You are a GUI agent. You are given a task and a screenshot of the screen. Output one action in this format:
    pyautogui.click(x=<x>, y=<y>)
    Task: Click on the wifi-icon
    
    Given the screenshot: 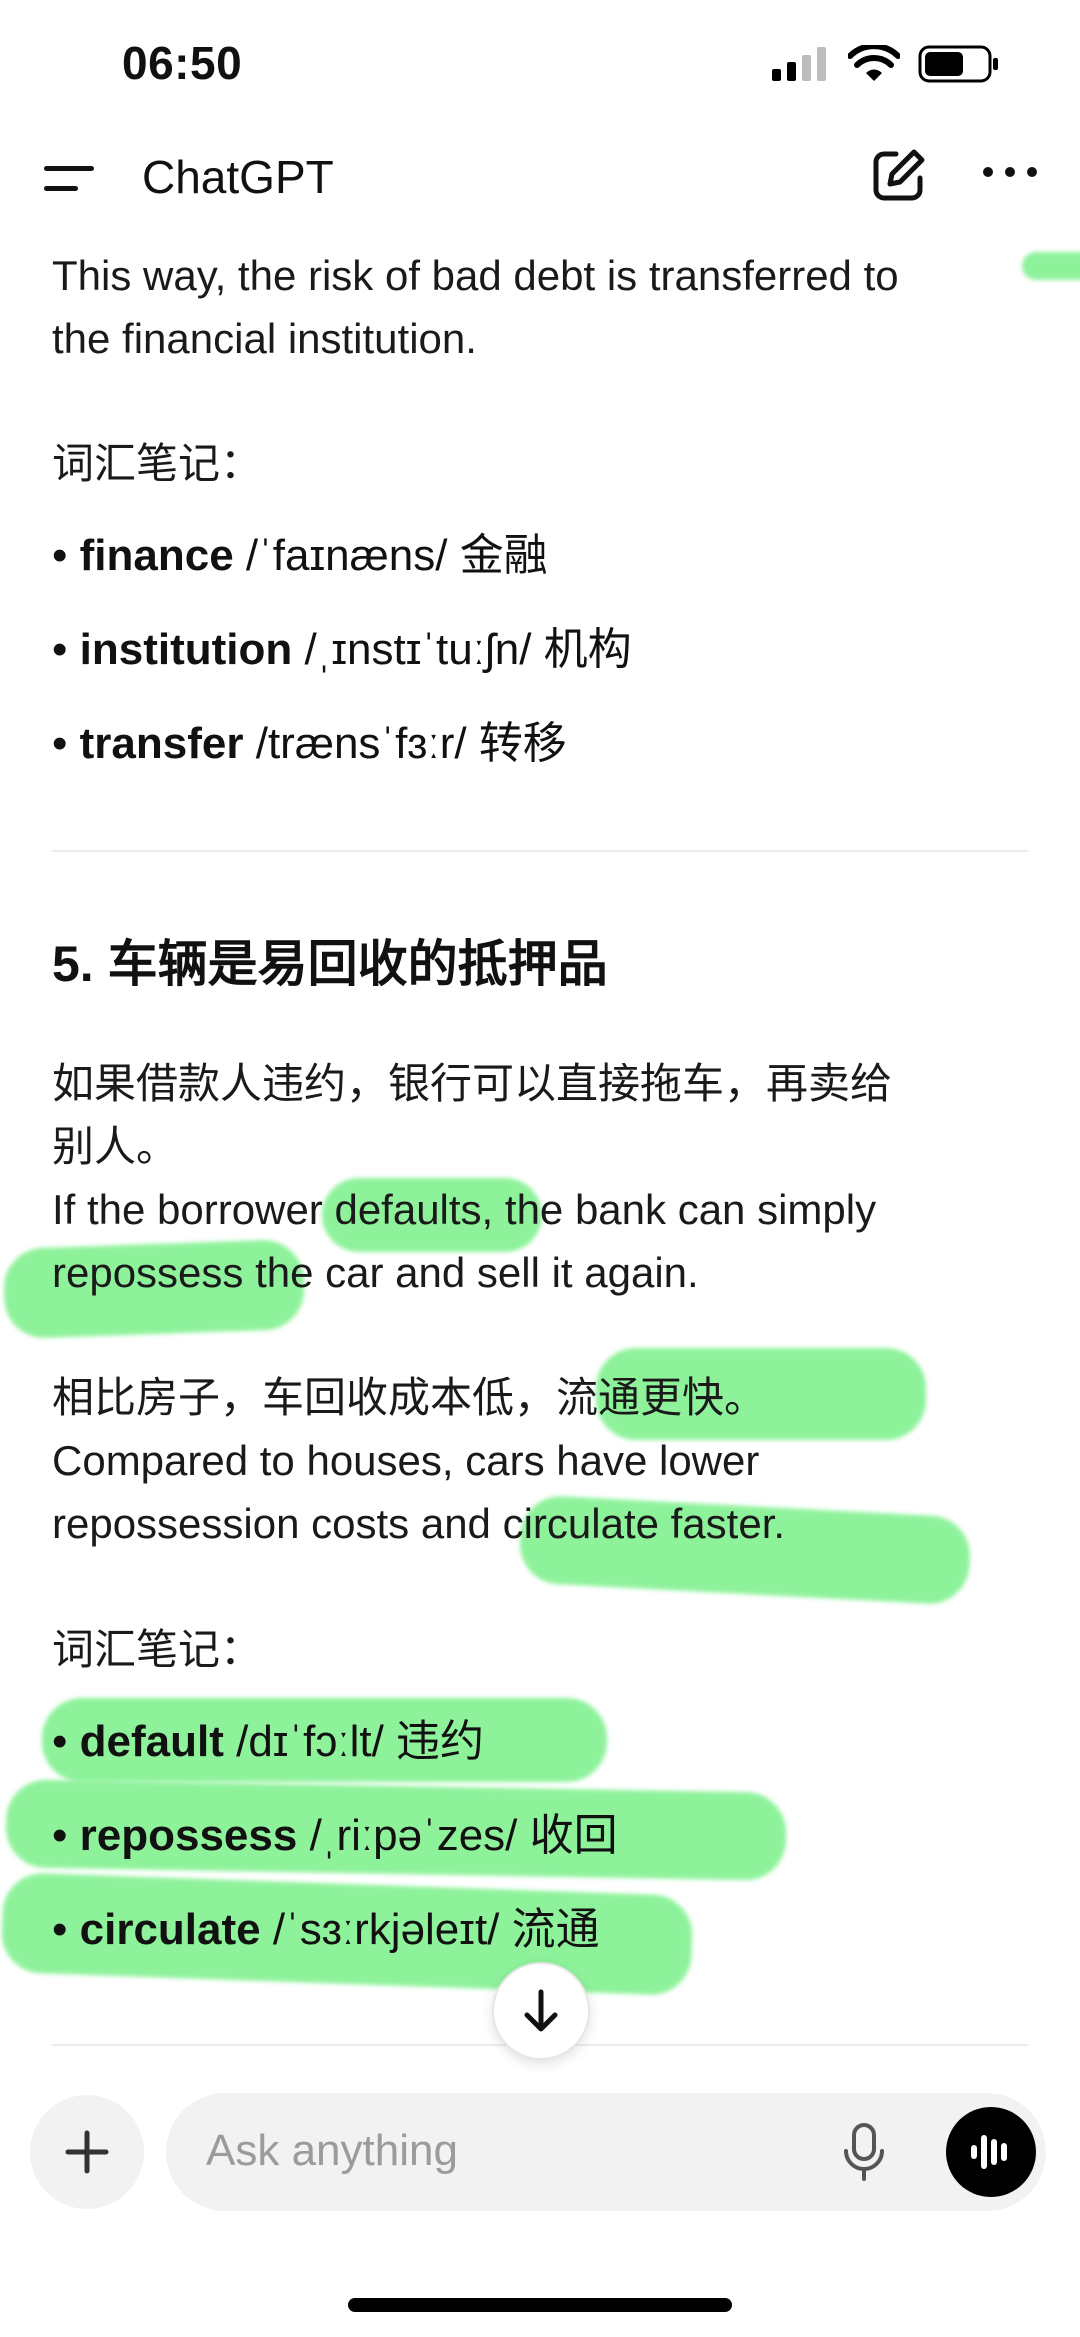 What is the action you would take?
    pyautogui.click(x=874, y=63)
    